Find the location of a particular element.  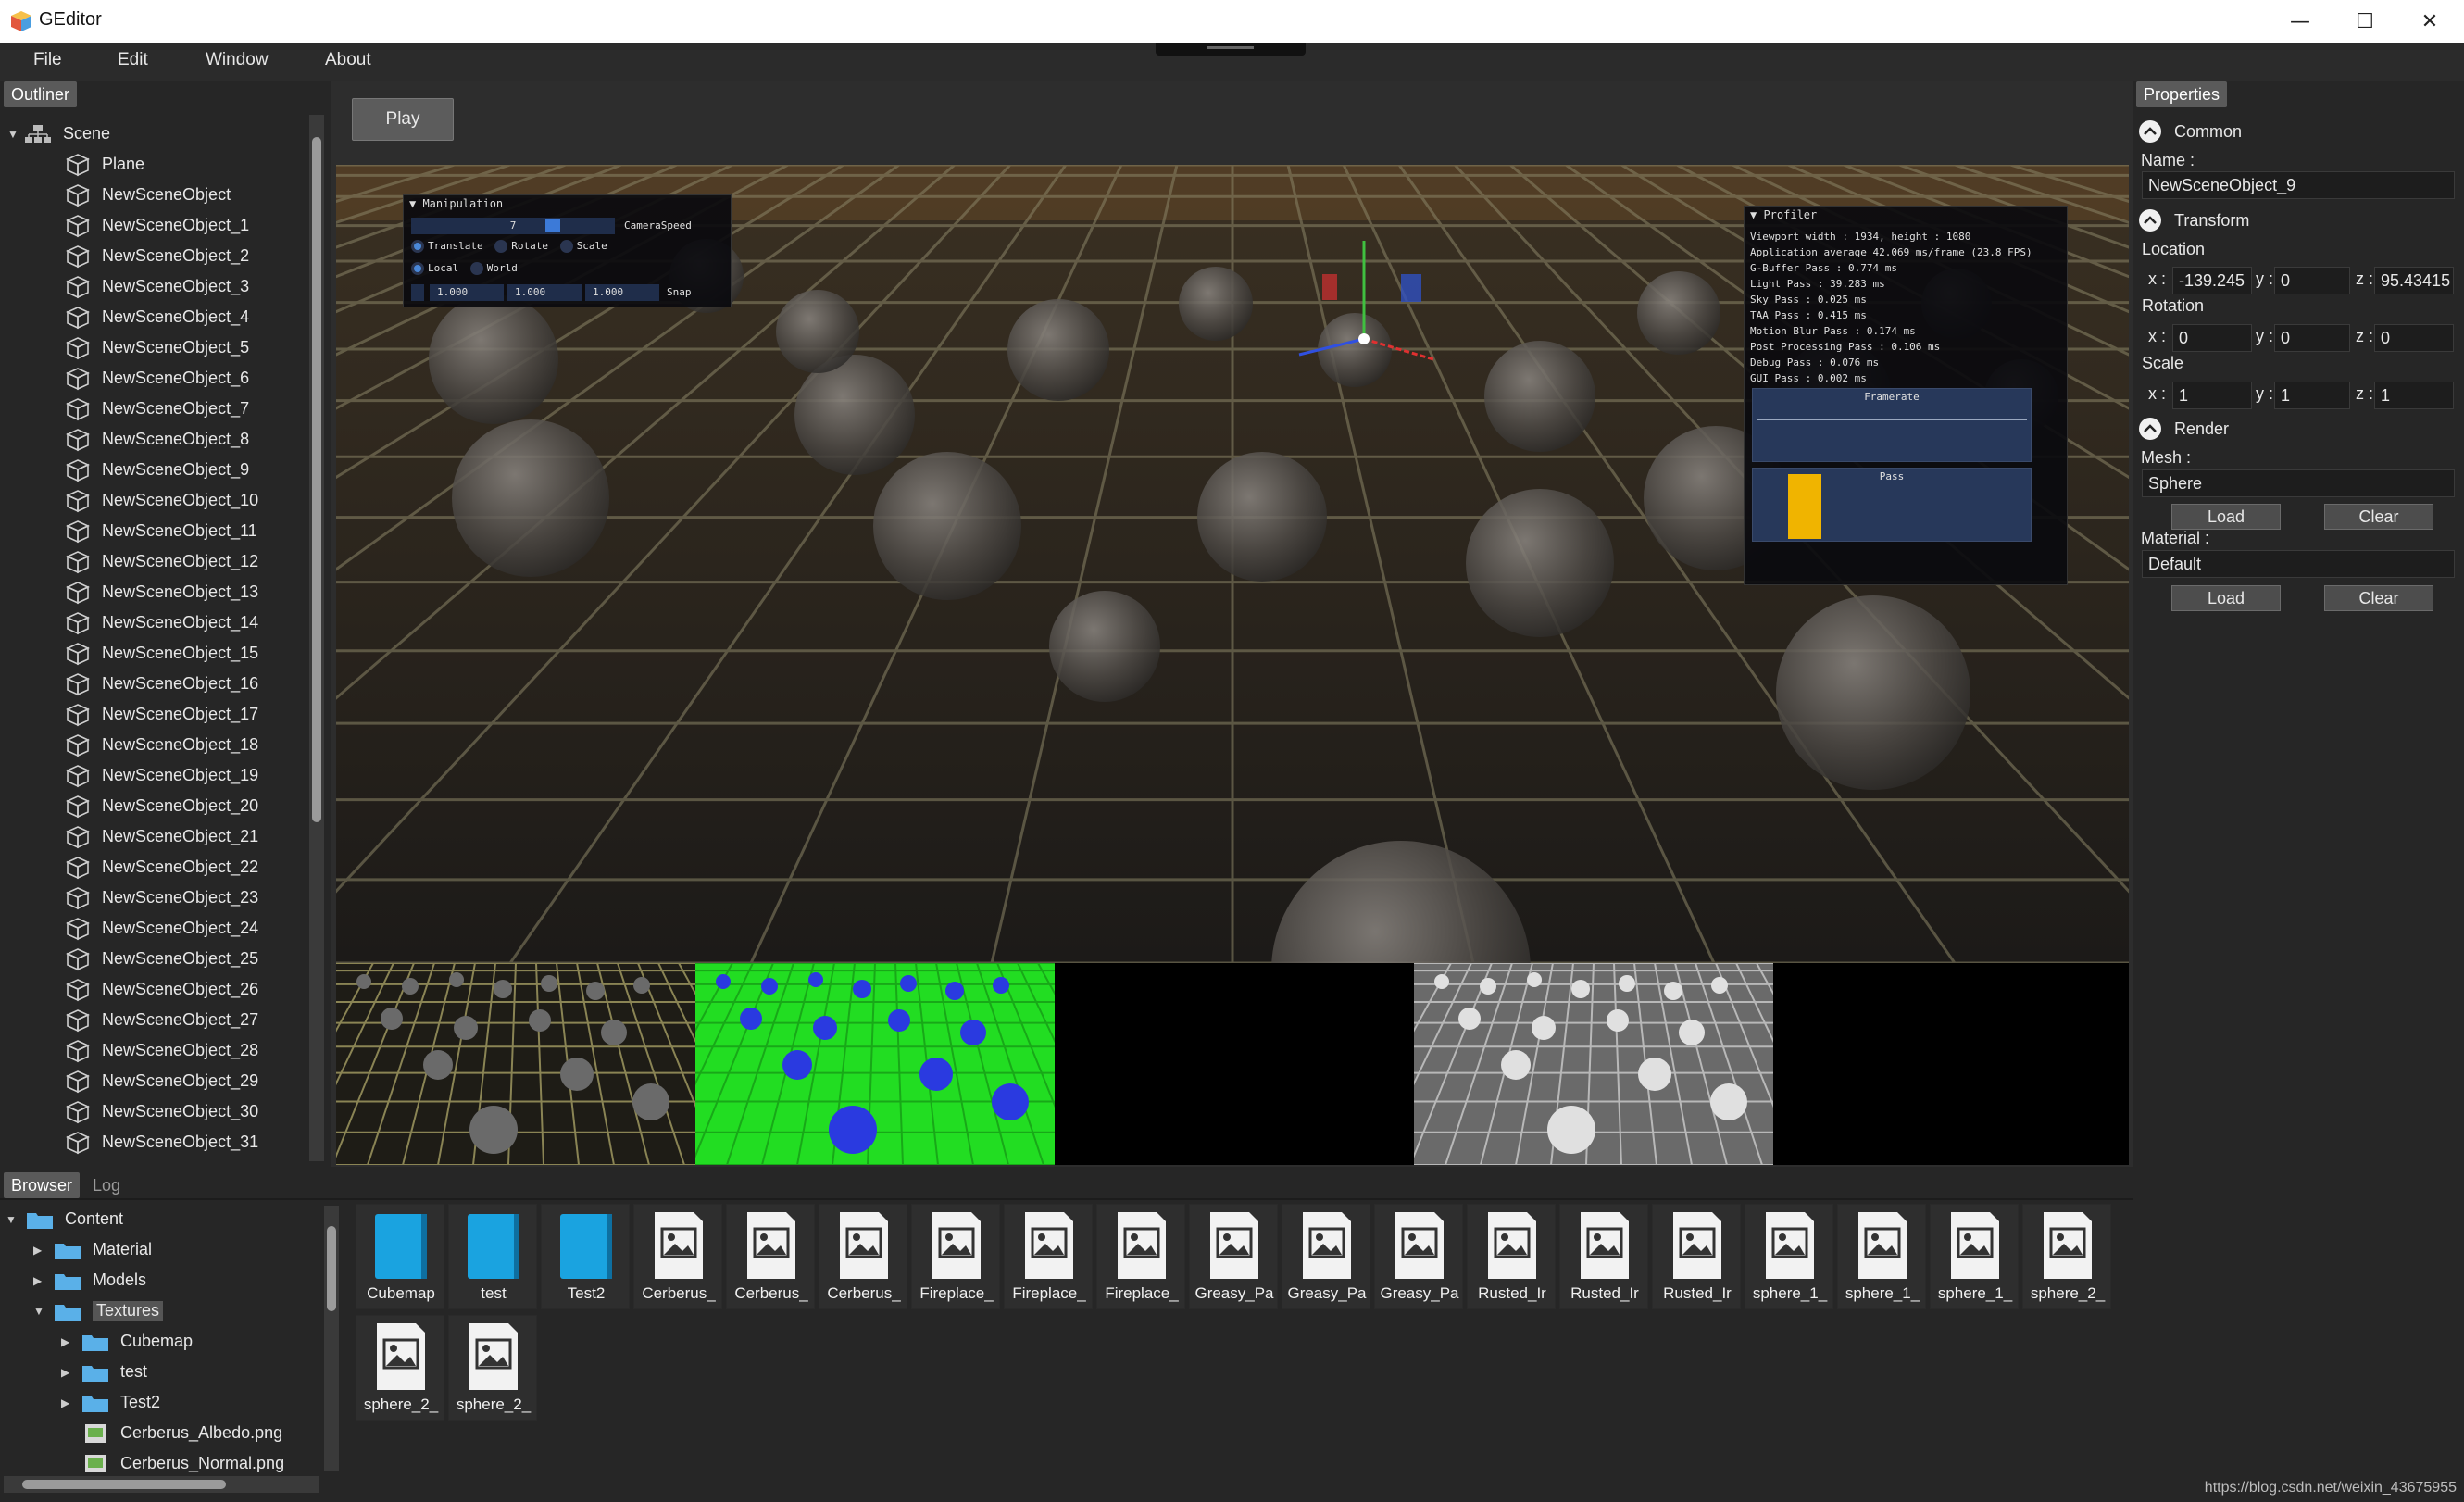

mesh-clear-button: Clear is located at coordinates (2378, 517).